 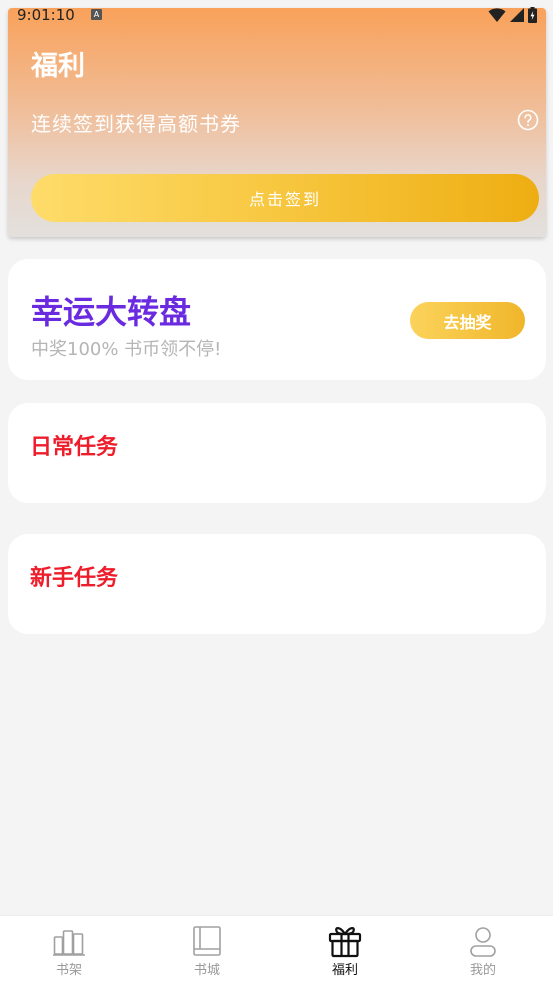 I want to click on page-title: 福利, so click(x=58, y=66).